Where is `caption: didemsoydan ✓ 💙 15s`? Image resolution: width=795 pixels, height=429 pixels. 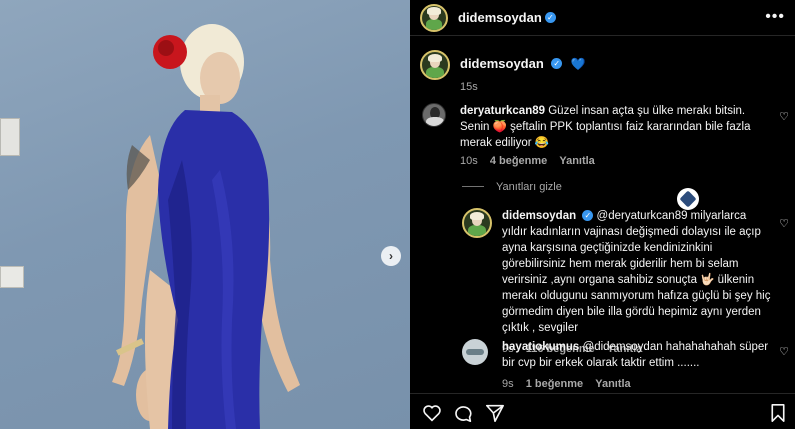
caption: didemsoydan ✓ 💙 15s is located at coordinates (503, 71).